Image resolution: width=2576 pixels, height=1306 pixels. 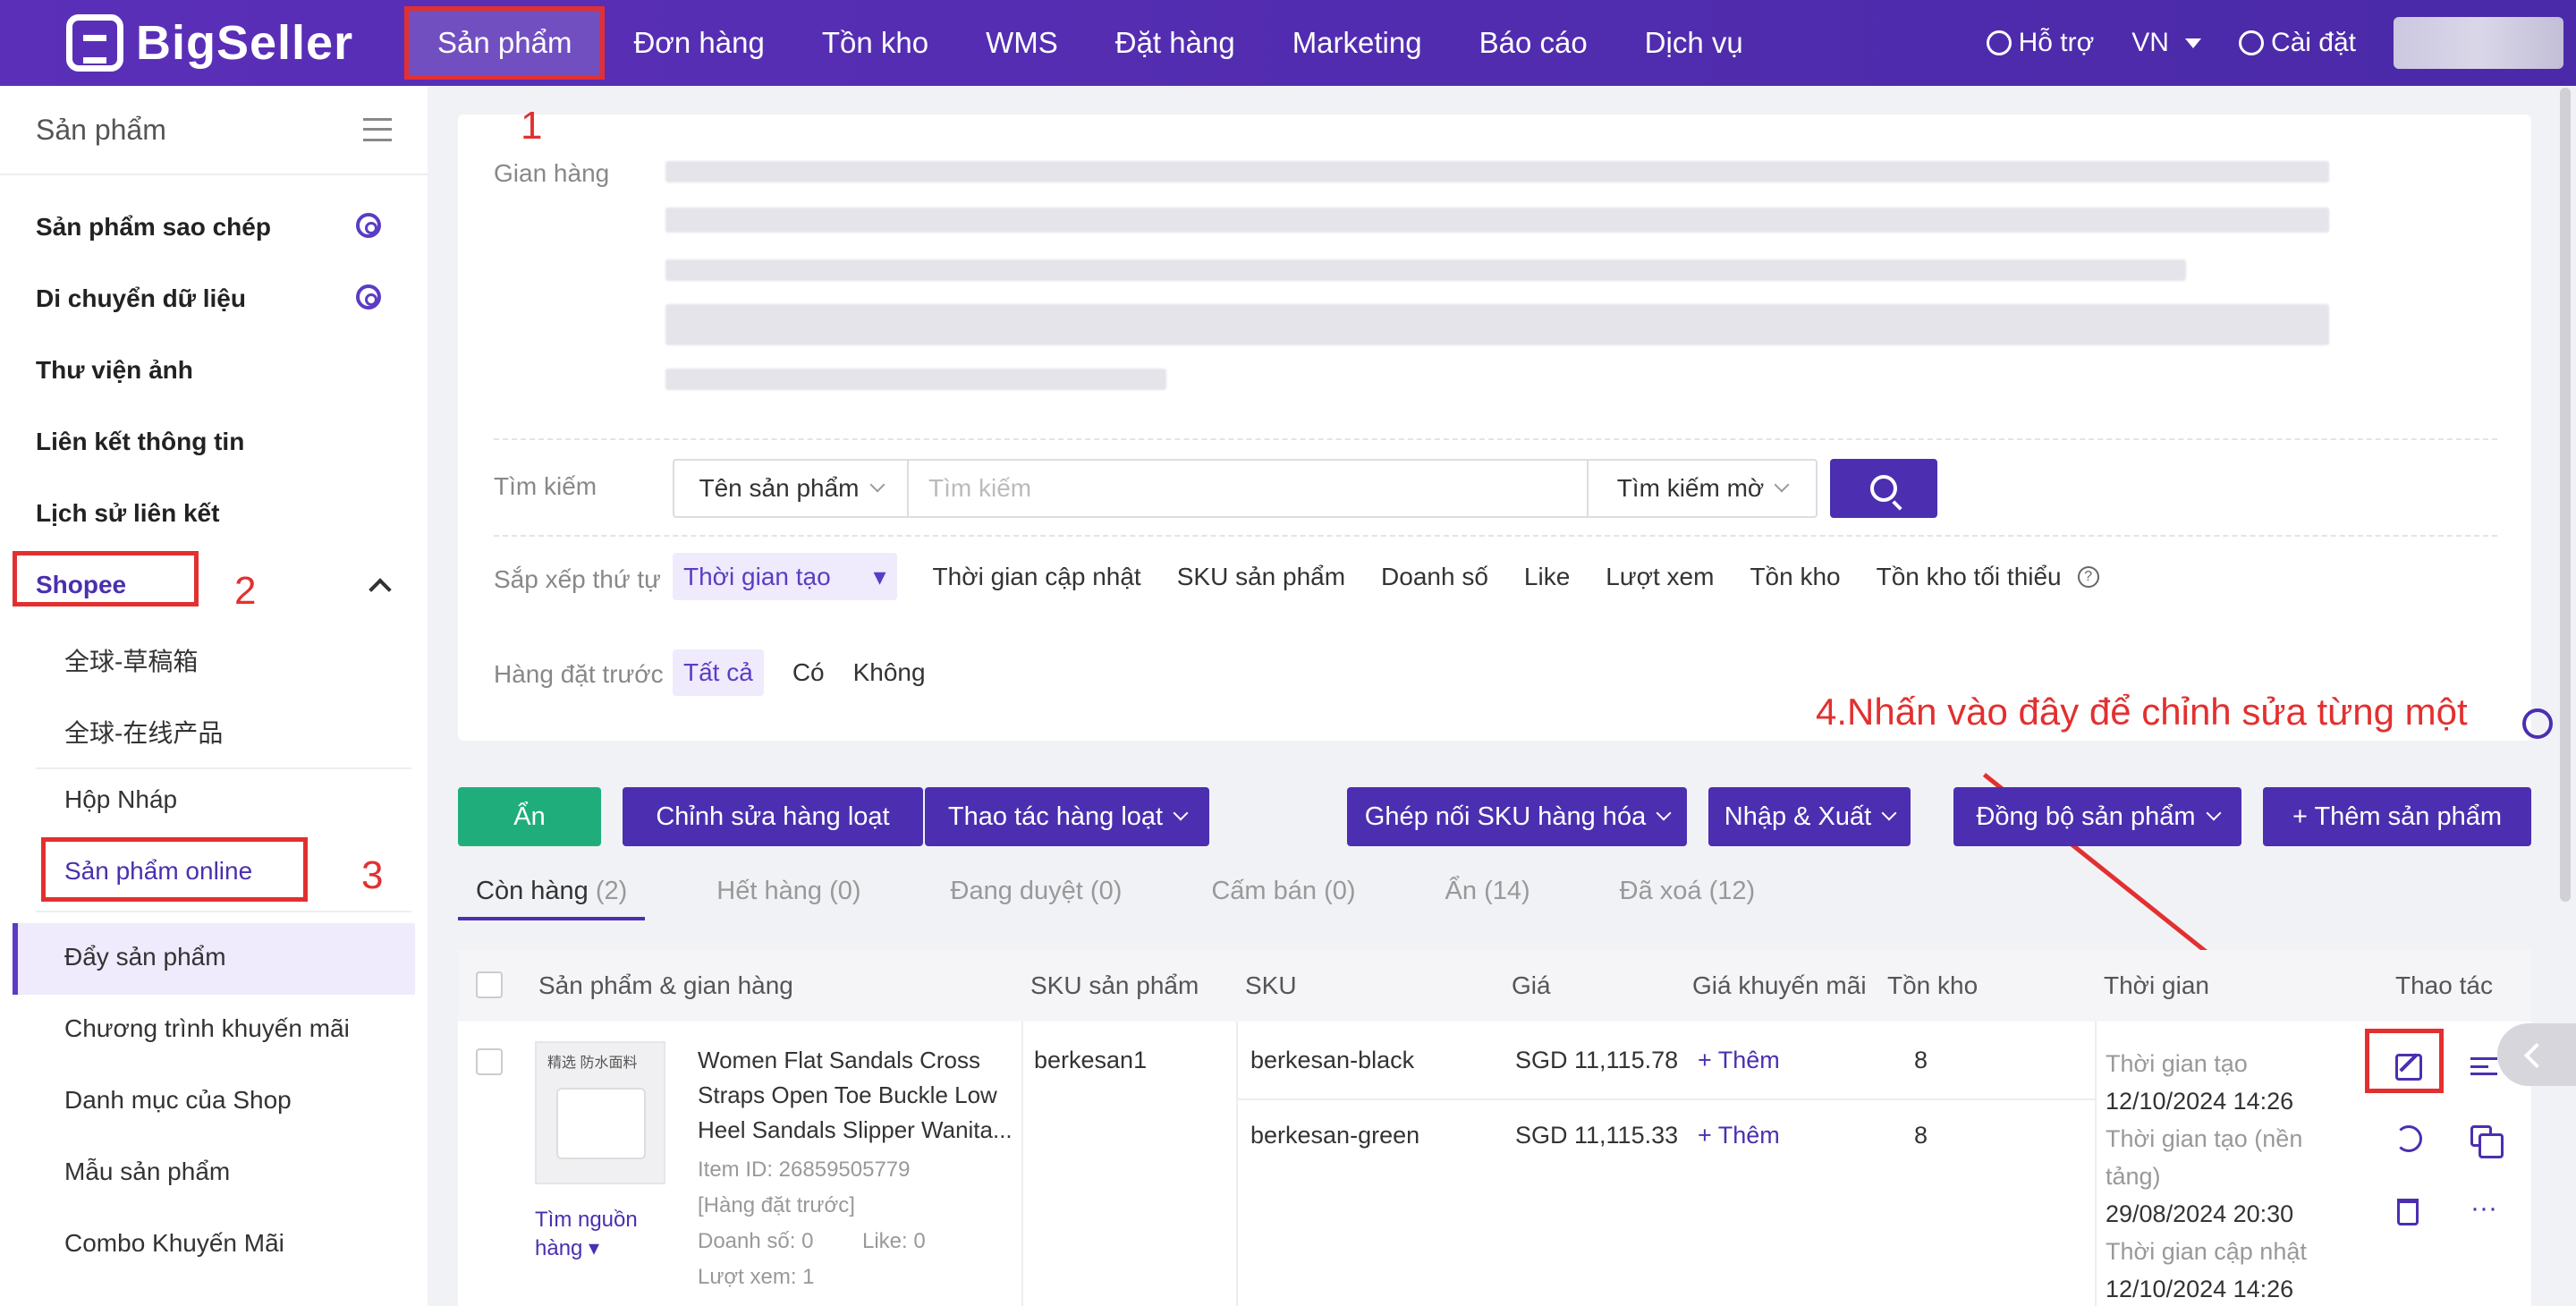 What do you see at coordinates (839, 1060) in the screenshot?
I see `title-line: Women Flat Sandals Cross` at bounding box center [839, 1060].